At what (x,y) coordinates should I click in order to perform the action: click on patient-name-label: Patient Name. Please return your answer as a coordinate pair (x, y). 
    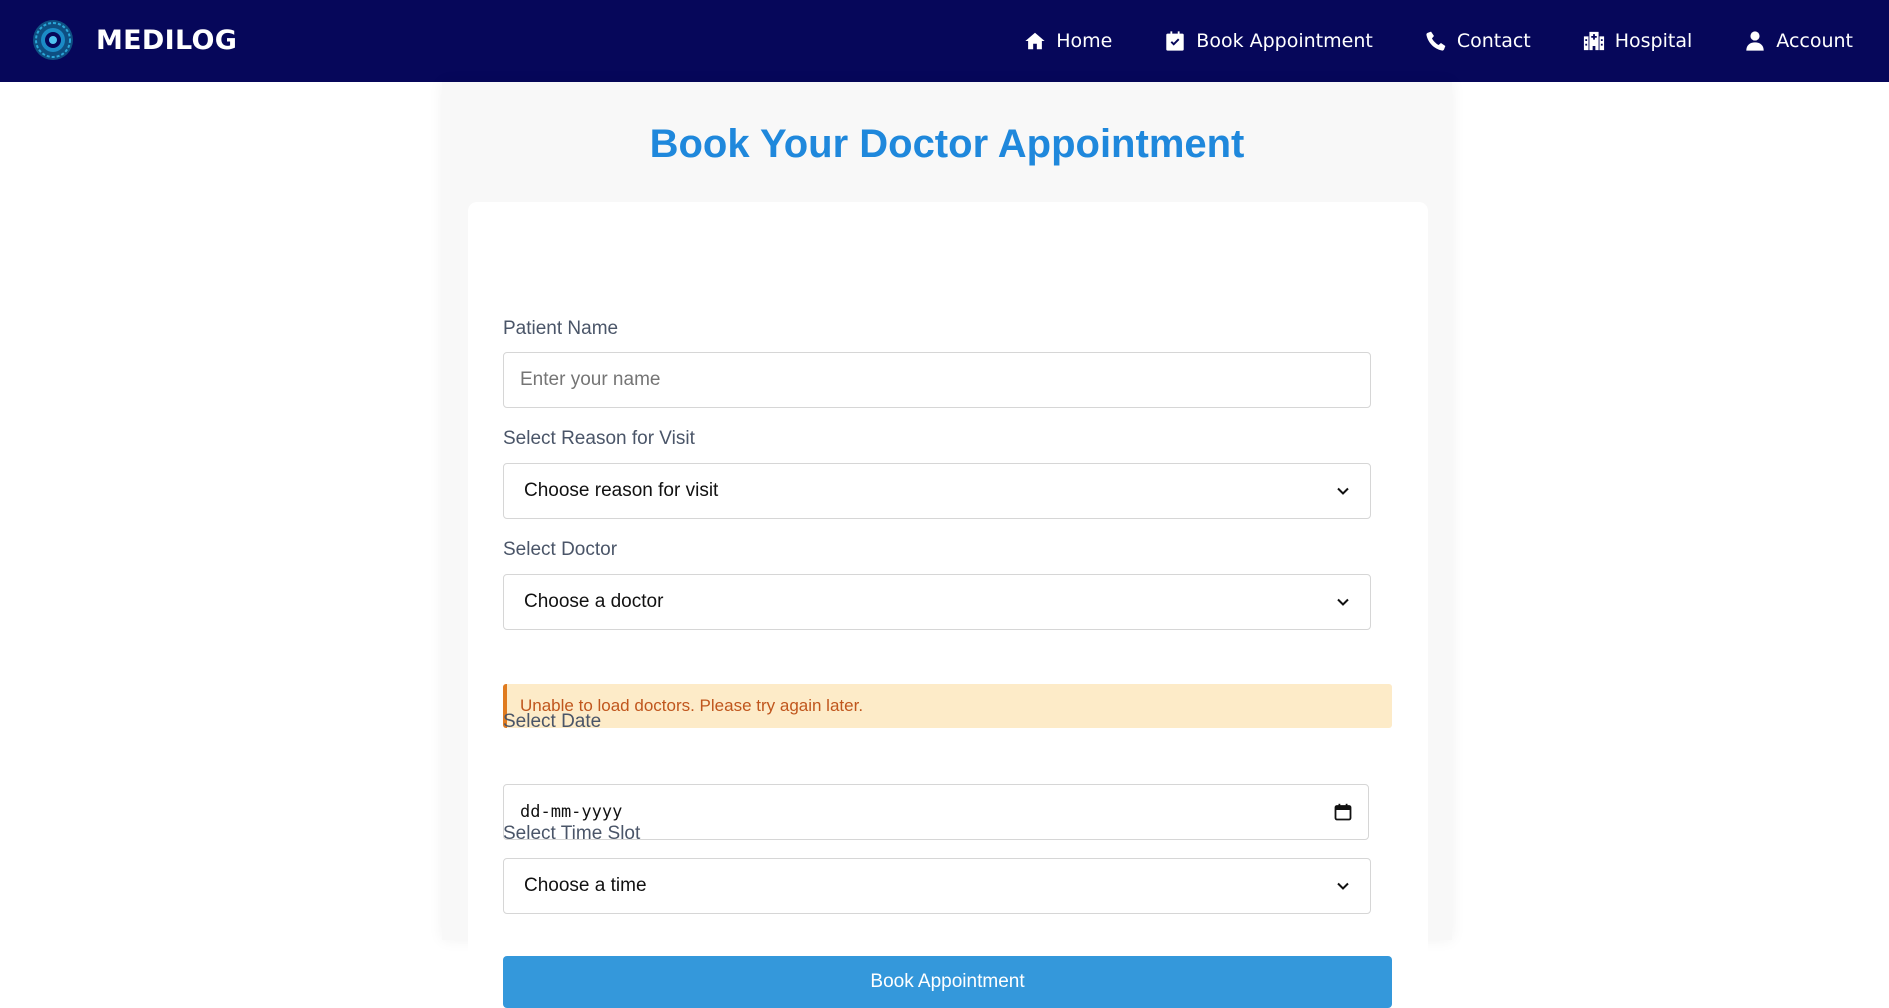
    Looking at the image, I should click on (561, 328).